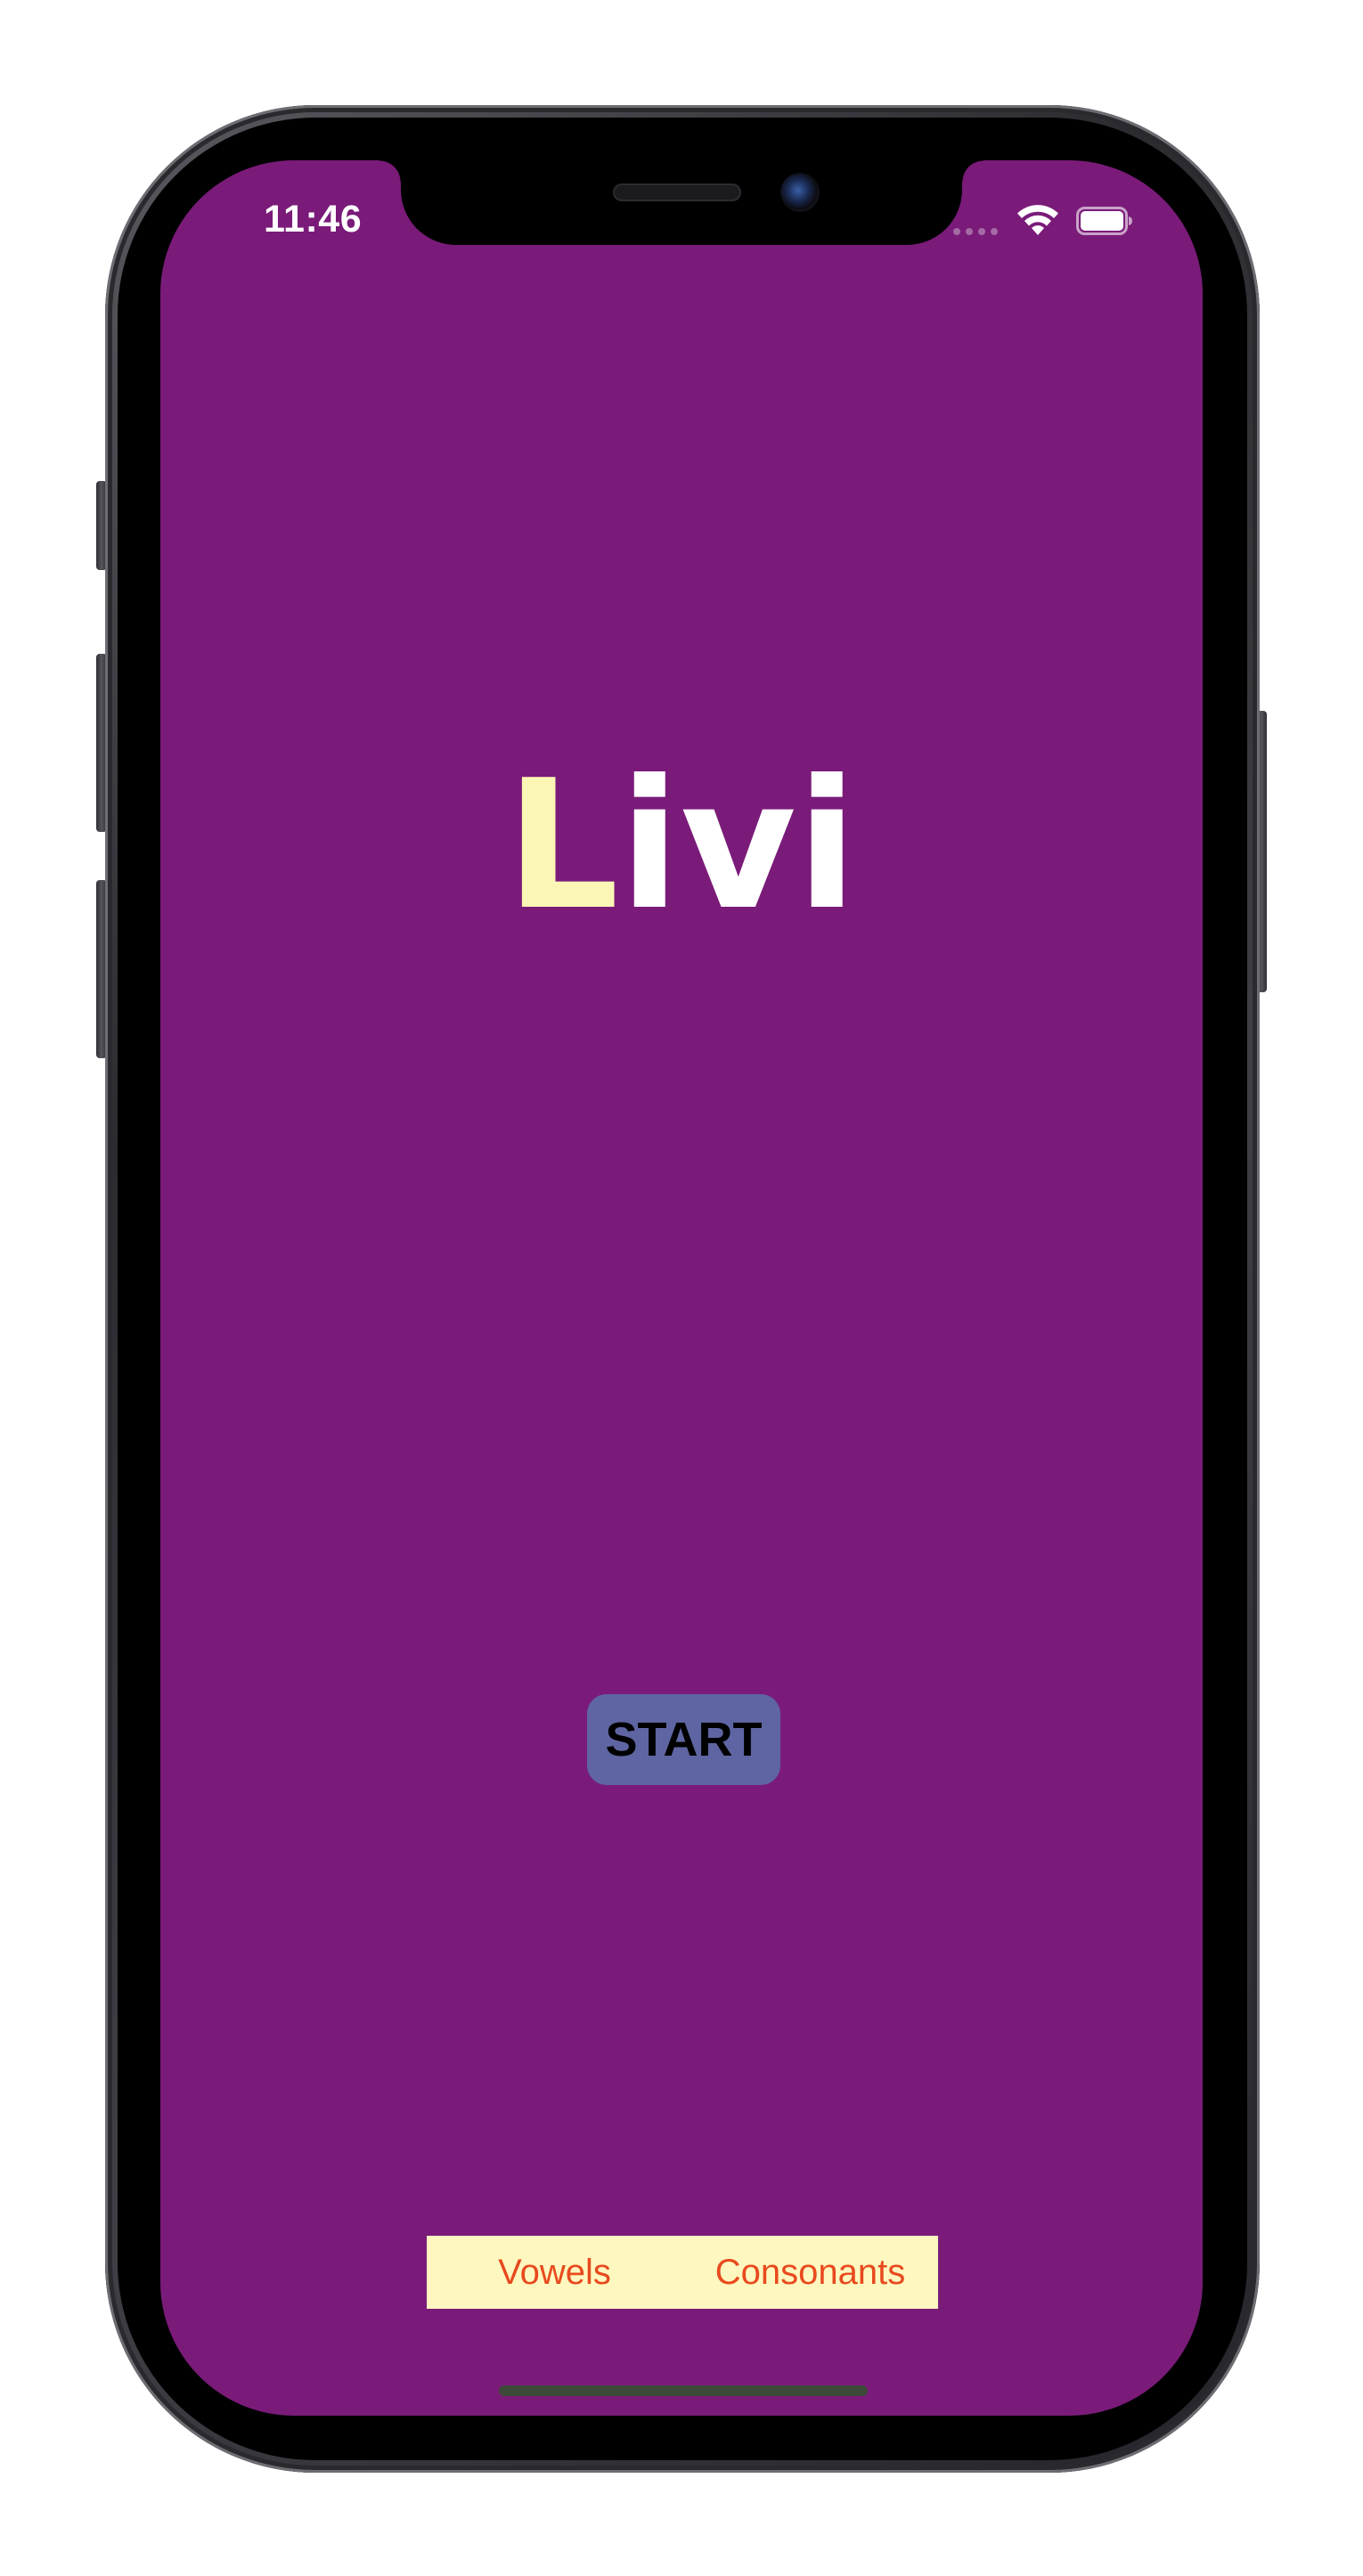 The height and width of the screenshot is (2576, 1363). What do you see at coordinates (800, 193) in the screenshot?
I see `front-camera` at bounding box center [800, 193].